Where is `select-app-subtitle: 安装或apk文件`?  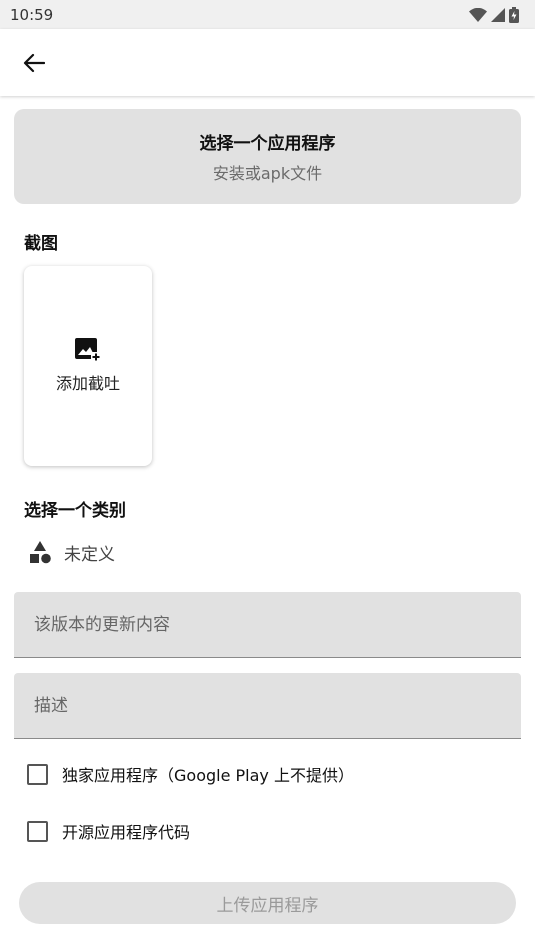
select-app-subtitle: 安装或apk文件 is located at coordinates (267, 173).